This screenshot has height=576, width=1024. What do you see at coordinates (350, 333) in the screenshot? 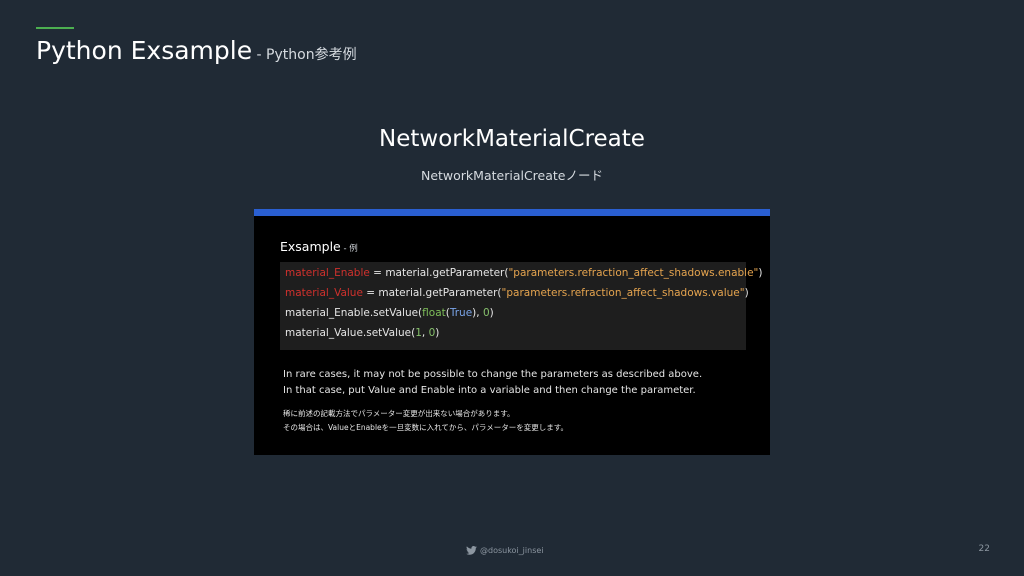
I see `code-text: material_Value.setValue(` at bounding box center [350, 333].